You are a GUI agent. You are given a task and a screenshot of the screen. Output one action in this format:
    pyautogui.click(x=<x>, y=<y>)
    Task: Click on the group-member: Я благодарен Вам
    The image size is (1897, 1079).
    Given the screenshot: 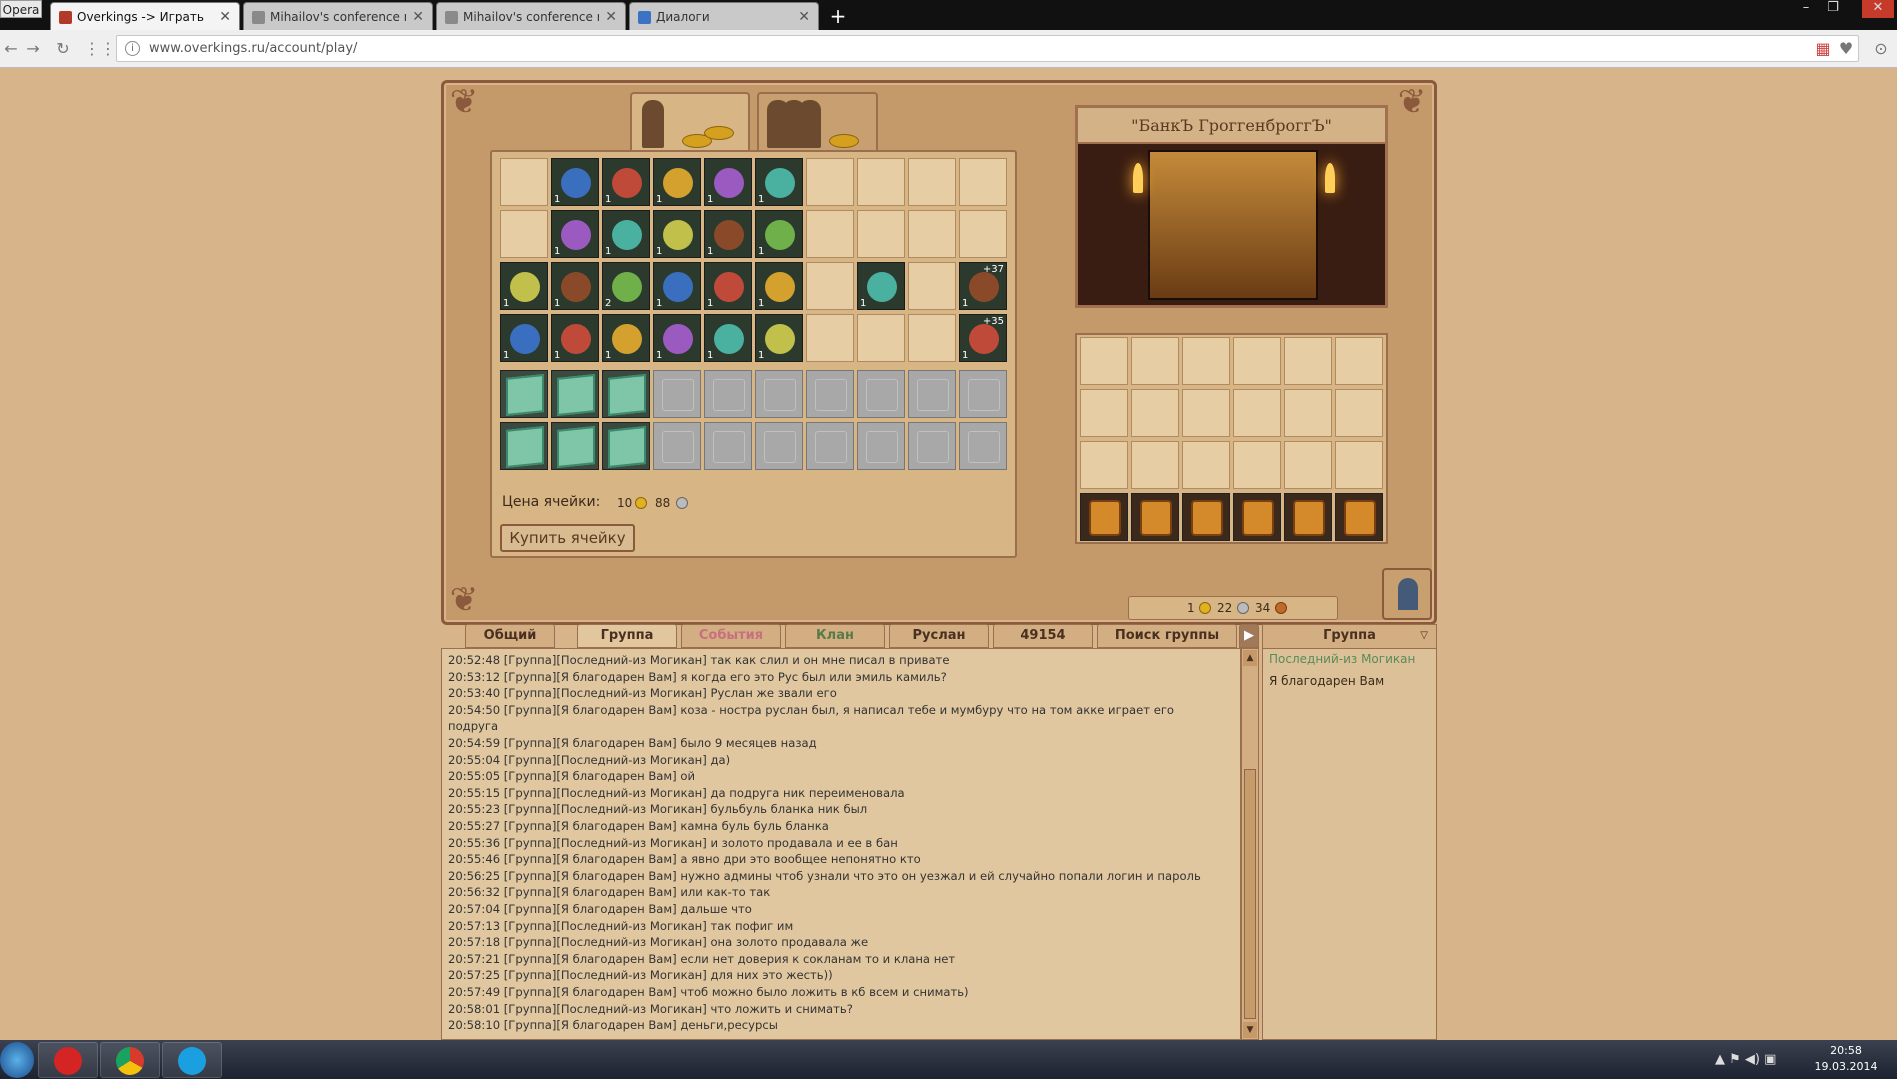 What is the action you would take?
    pyautogui.click(x=1326, y=681)
    